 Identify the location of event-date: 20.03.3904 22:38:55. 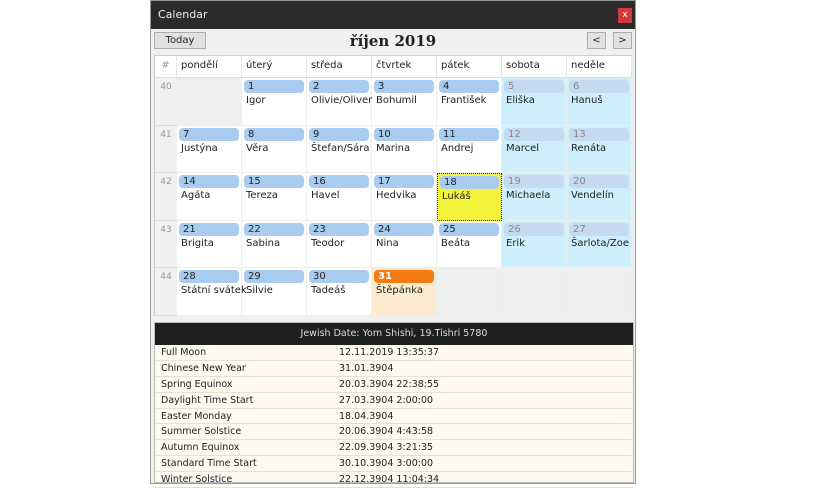
(389, 384).